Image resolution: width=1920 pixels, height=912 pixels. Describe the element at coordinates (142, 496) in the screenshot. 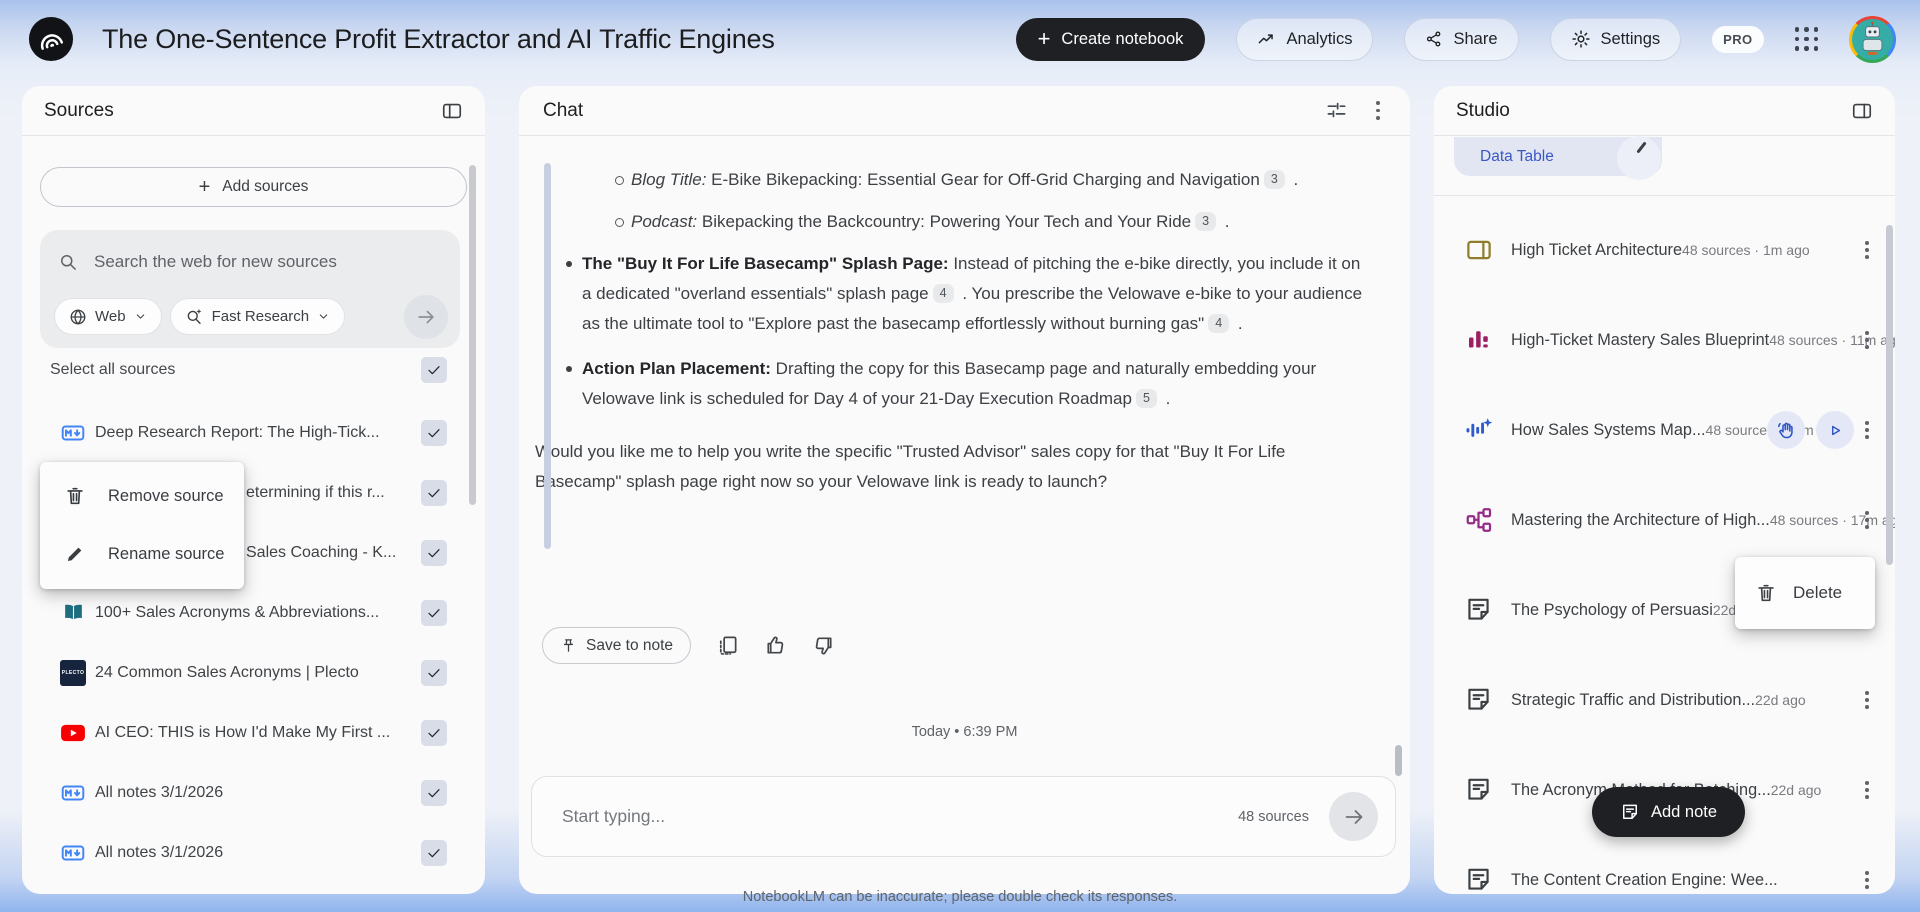

I see `remove-source-menu-item: Remove source` at that location.